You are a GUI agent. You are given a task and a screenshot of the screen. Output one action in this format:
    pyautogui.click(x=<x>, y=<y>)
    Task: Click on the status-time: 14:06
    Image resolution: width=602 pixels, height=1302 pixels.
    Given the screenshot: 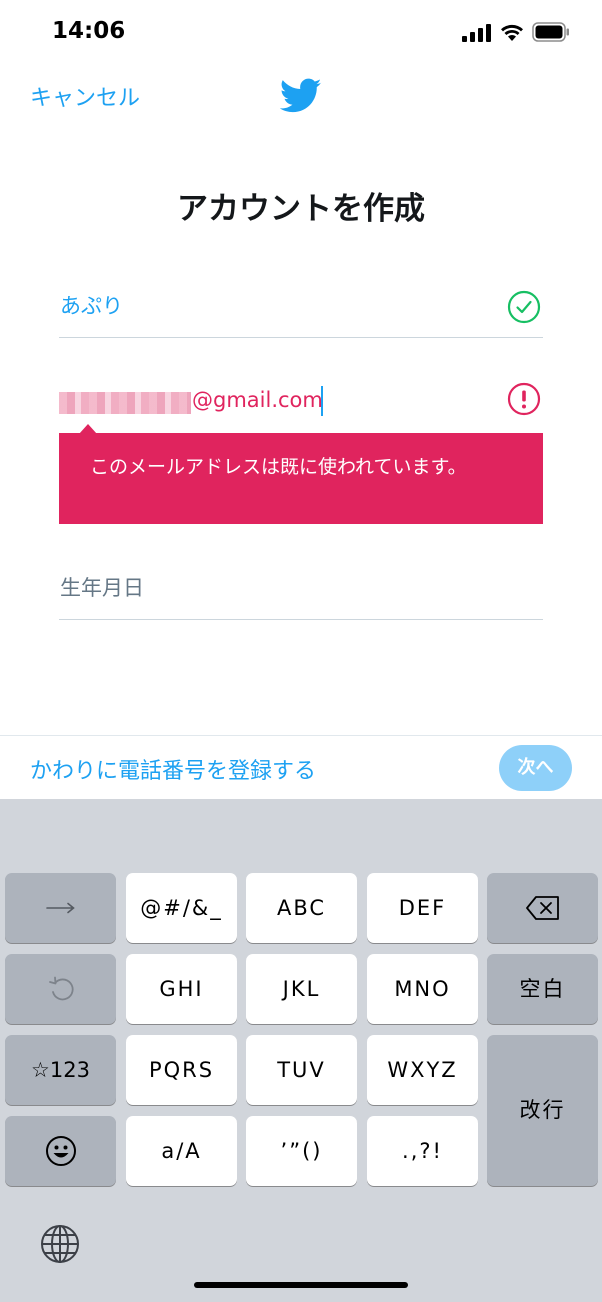 What is the action you would take?
    pyautogui.click(x=89, y=31)
    